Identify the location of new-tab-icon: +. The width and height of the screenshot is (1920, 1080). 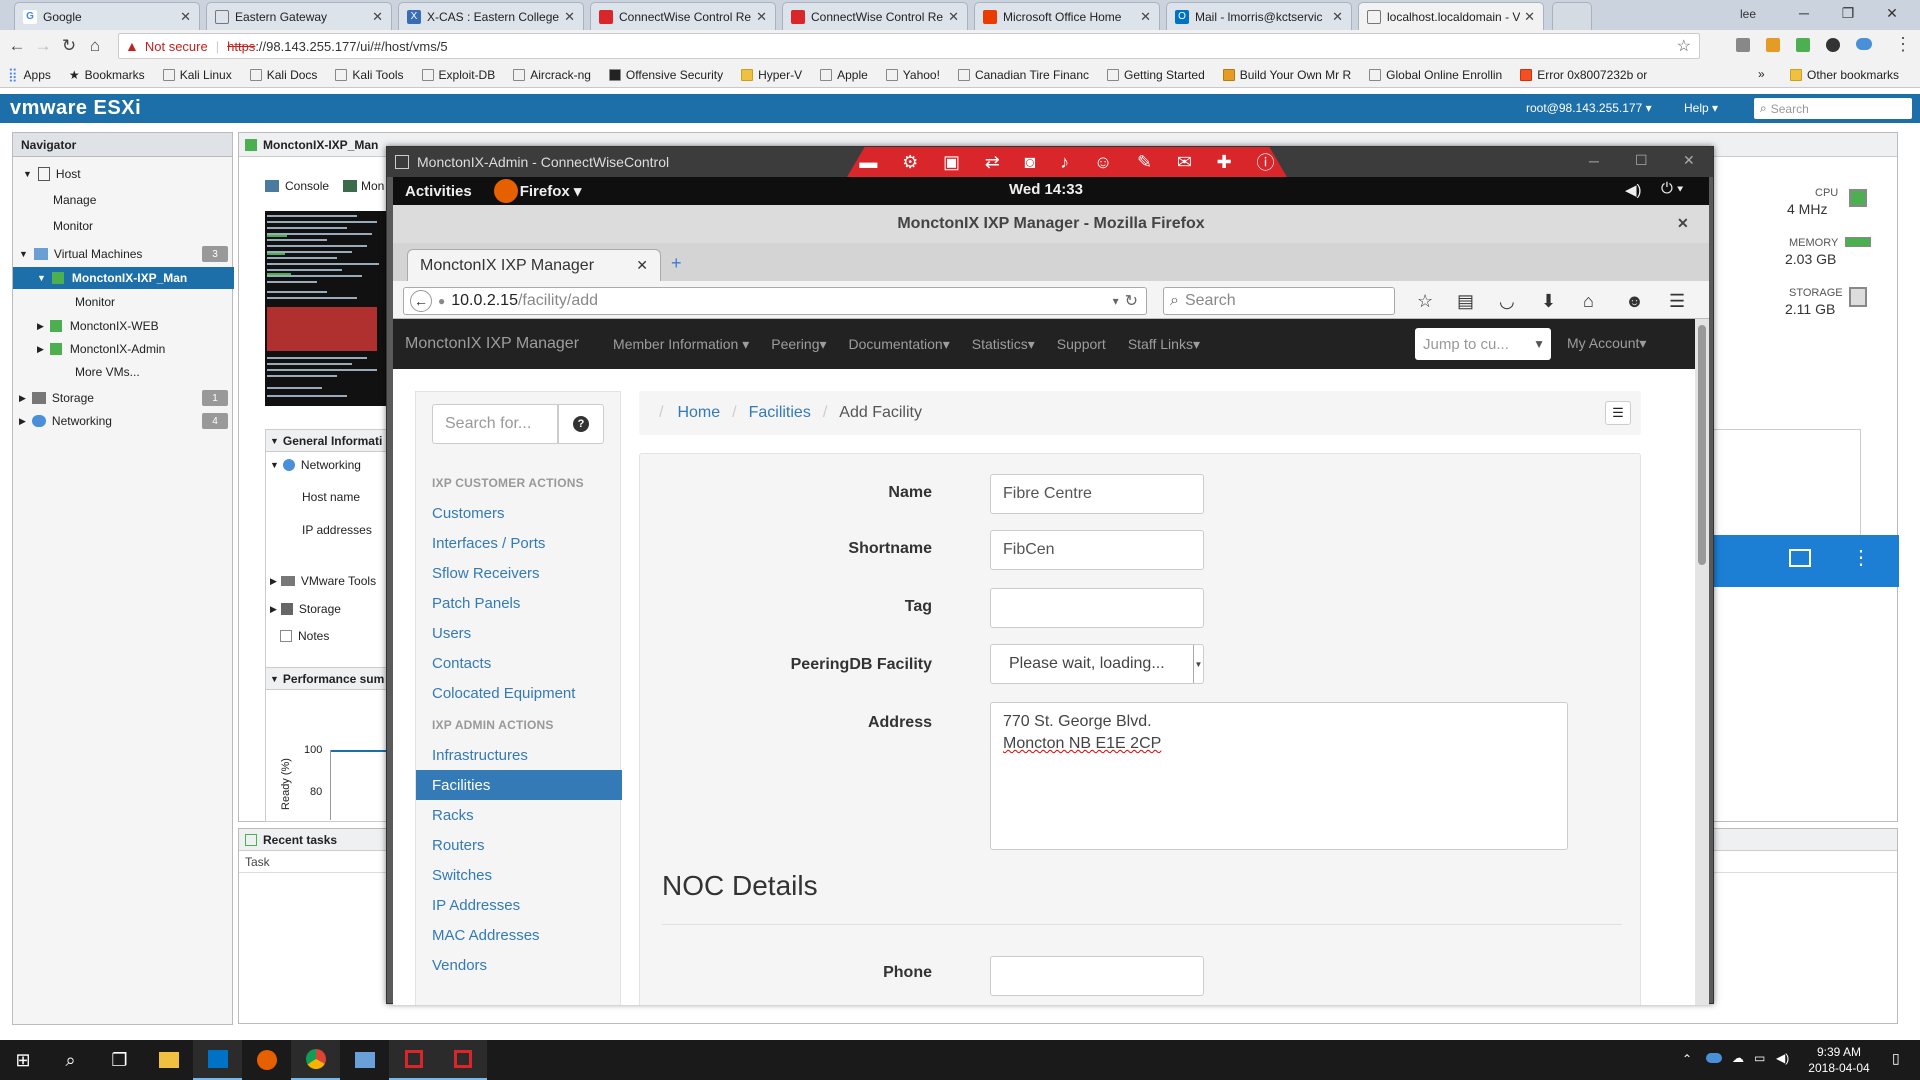
(676, 263).